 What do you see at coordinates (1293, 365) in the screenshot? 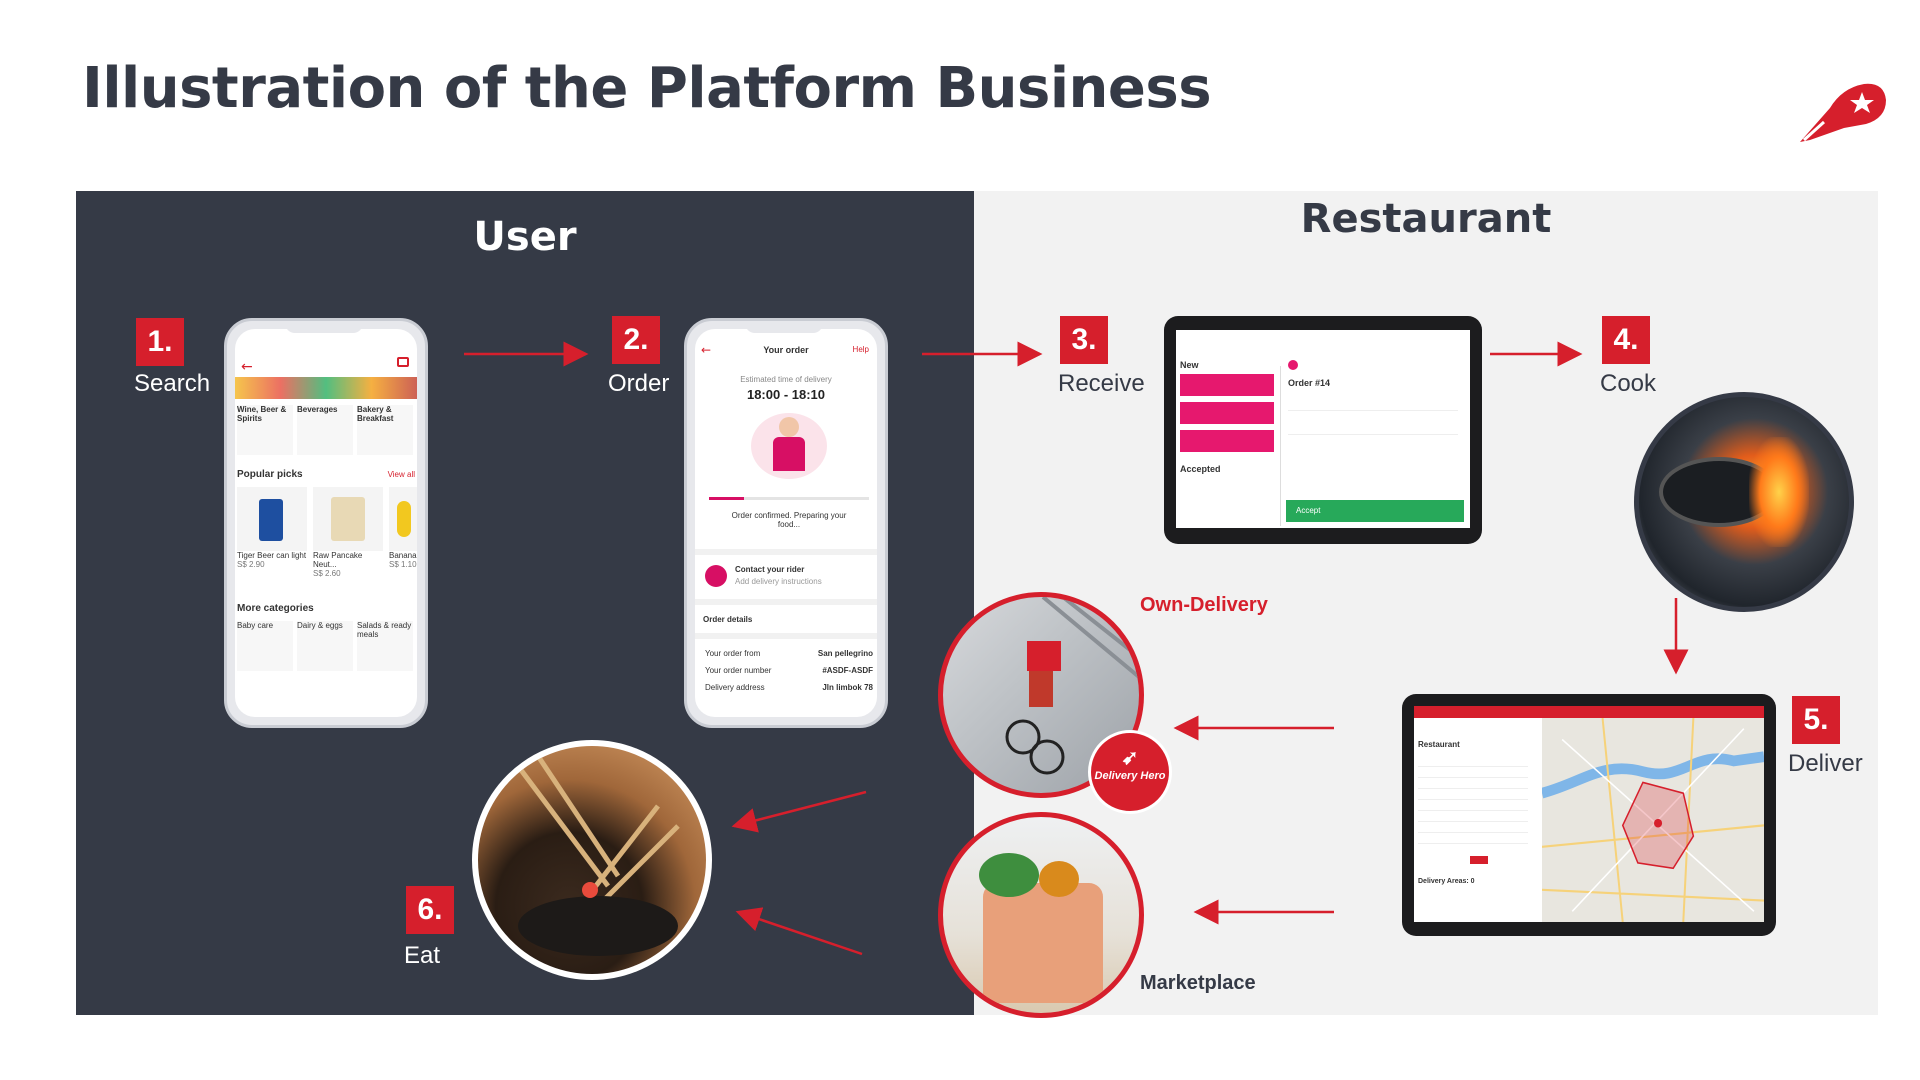
I see `restaurant-icon` at bounding box center [1293, 365].